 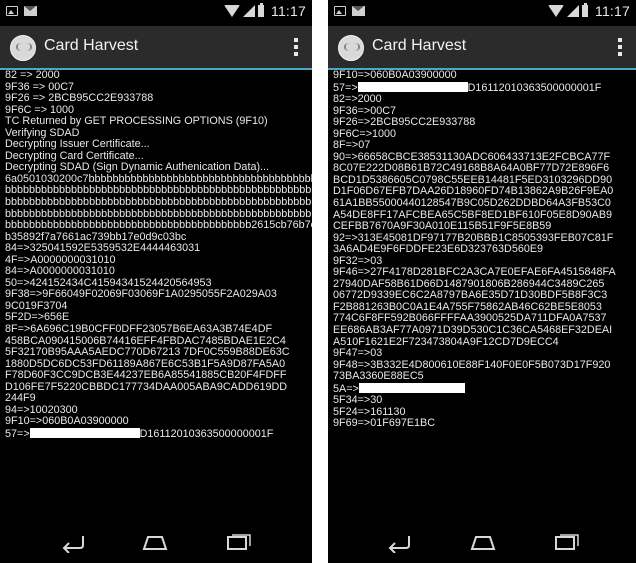 I want to click on log-line: 5F24=>161130, so click(x=369, y=412).